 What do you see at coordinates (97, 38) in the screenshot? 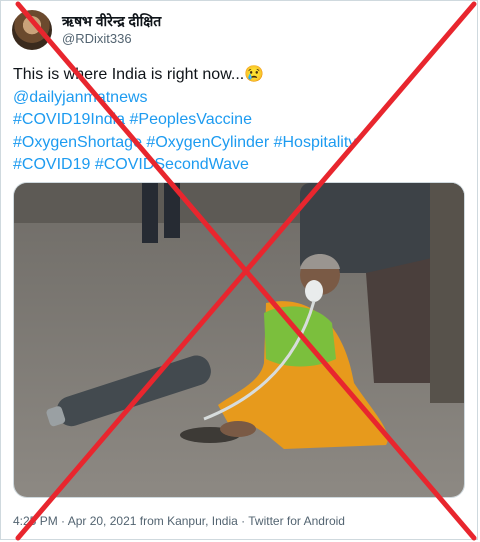
I see `author-handle: @RDixit336` at bounding box center [97, 38].